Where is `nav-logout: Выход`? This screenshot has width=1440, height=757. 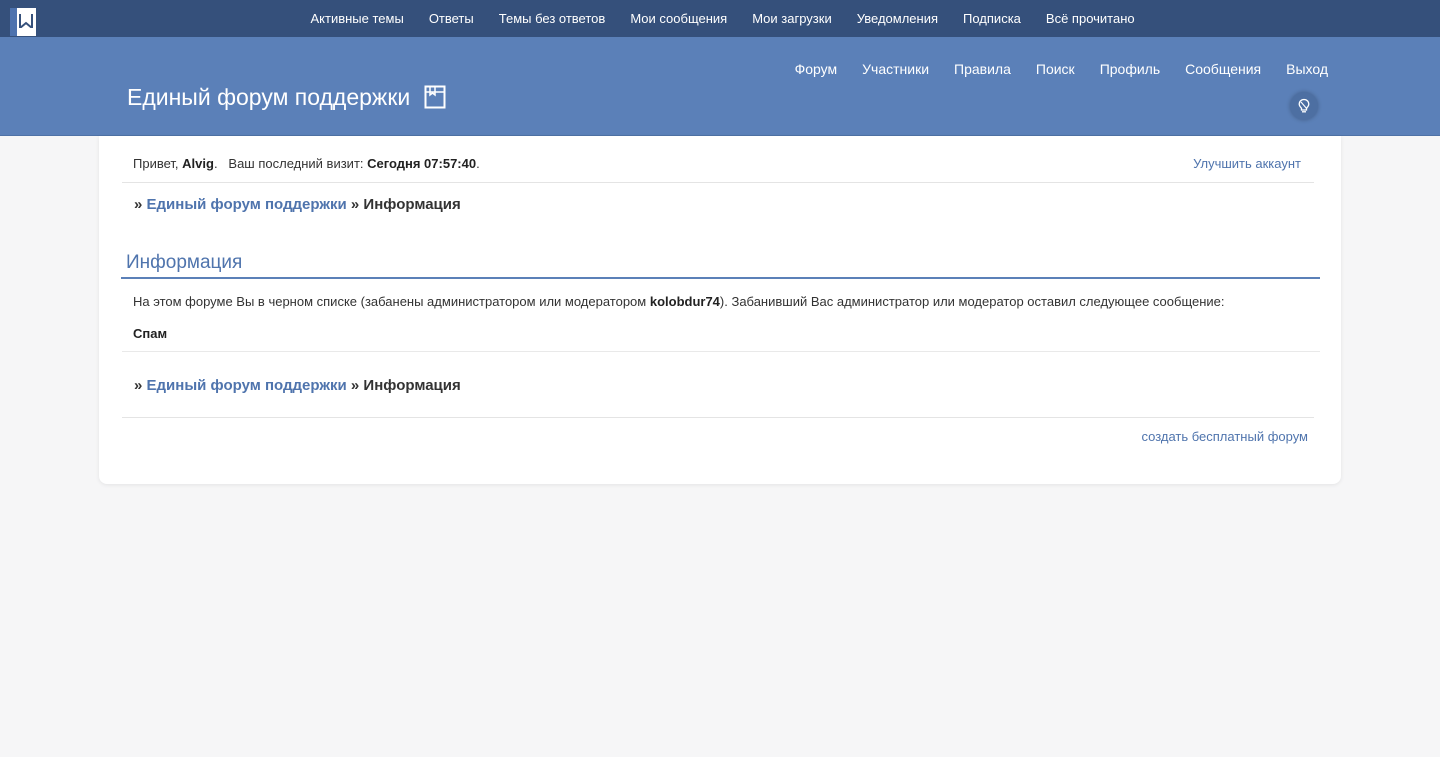
nav-logout: Выход is located at coordinates (1307, 69).